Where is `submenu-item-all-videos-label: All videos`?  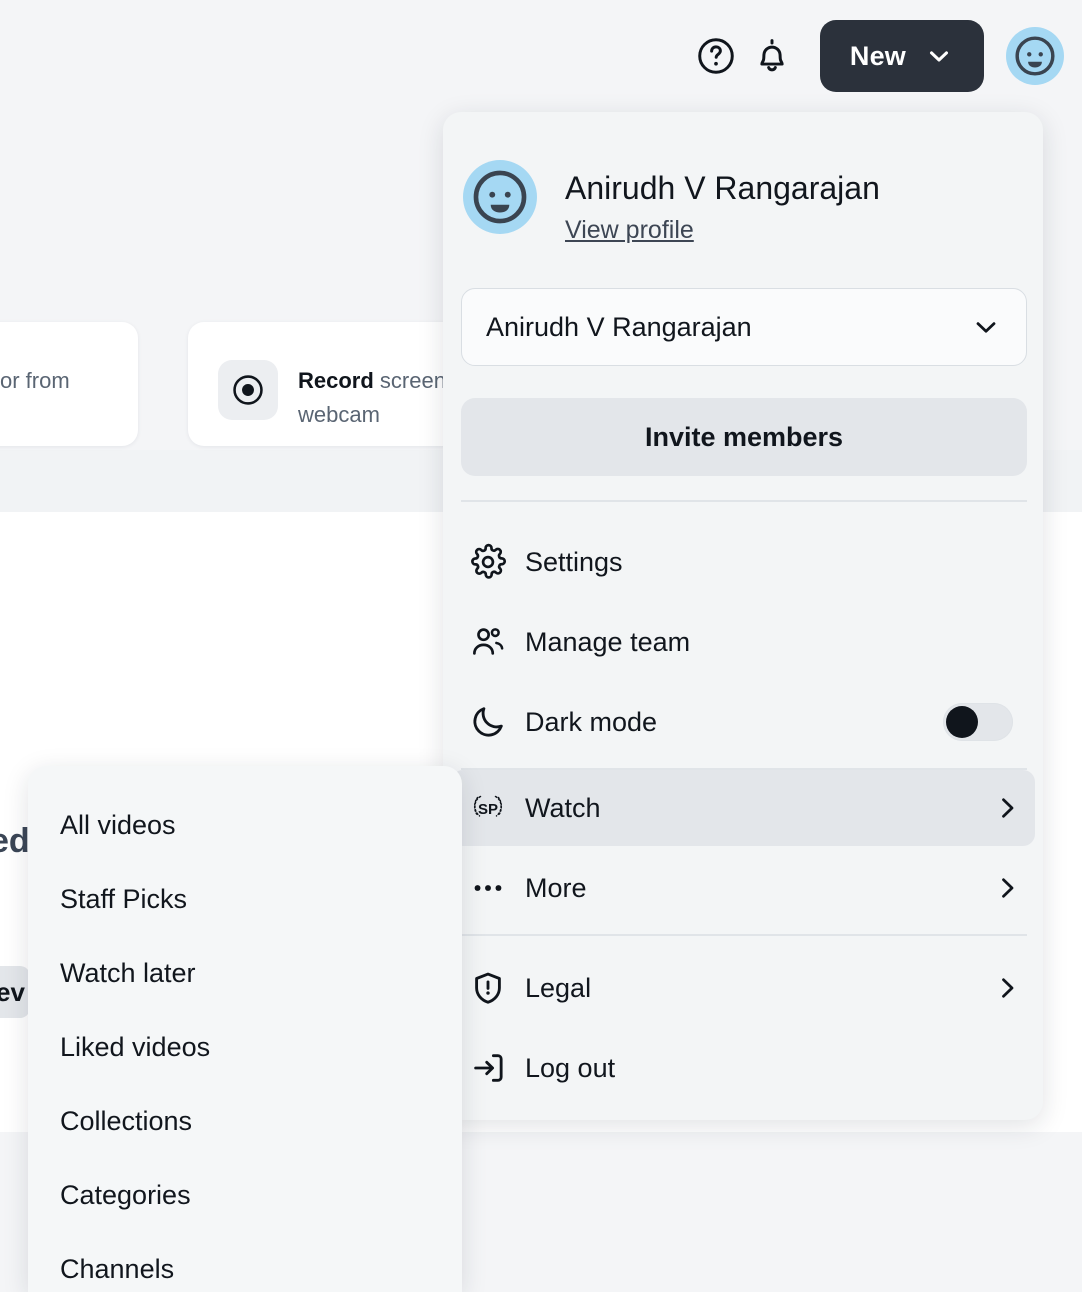 submenu-item-all-videos-label: All videos is located at coordinates (118, 824).